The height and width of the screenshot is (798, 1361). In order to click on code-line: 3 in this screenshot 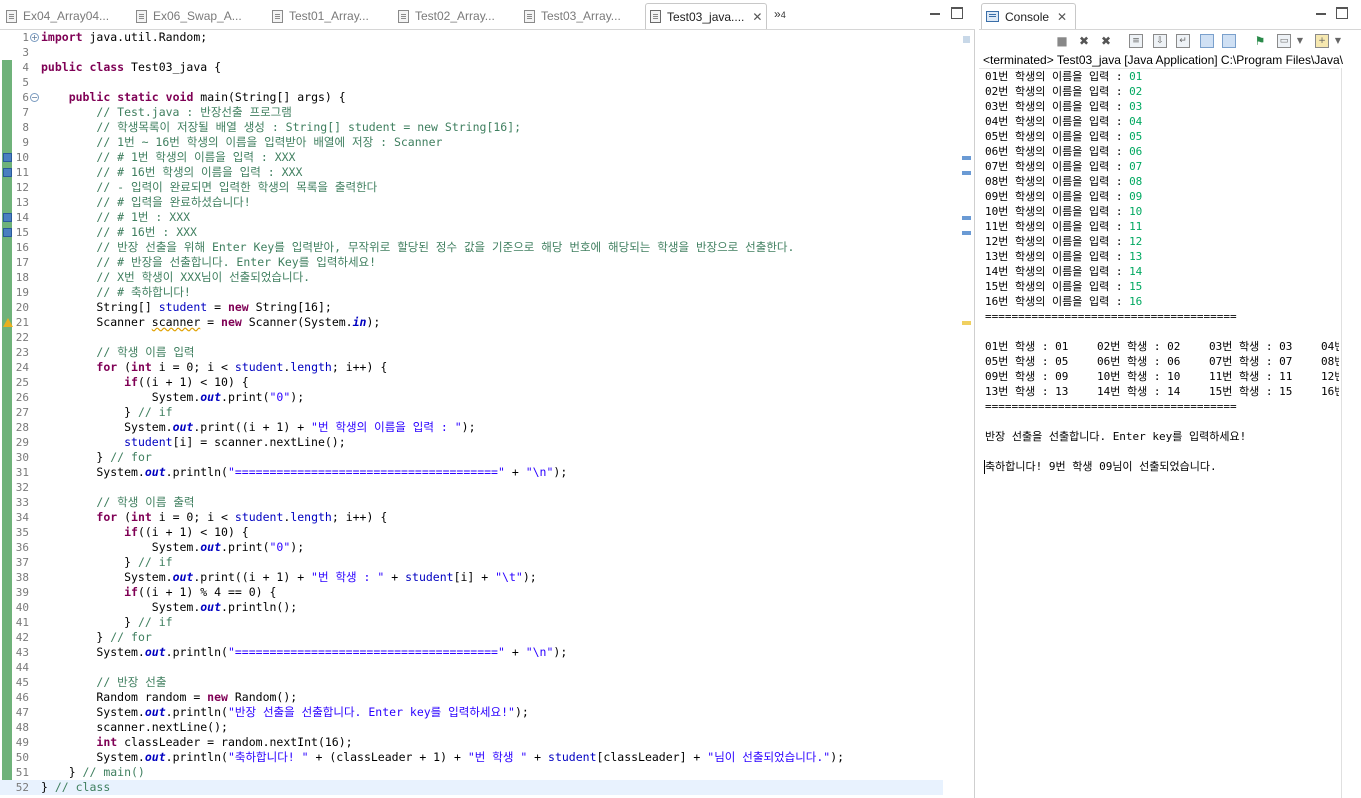, I will do `click(471, 52)`.